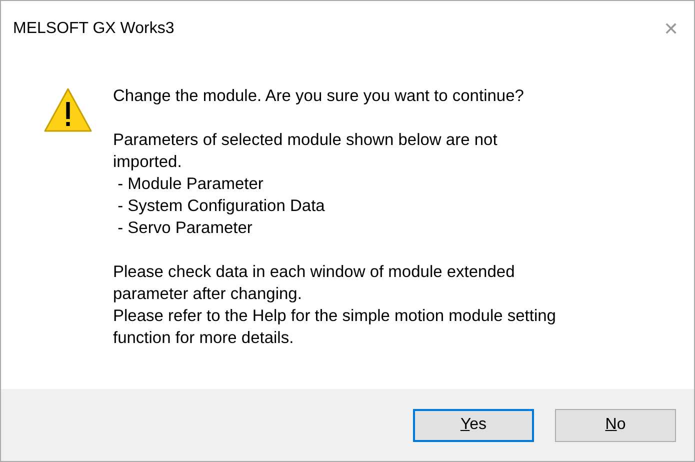 This screenshot has height=462, width=695. What do you see at coordinates (68, 110) in the screenshot?
I see `warning-icon` at bounding box center [68, 110].